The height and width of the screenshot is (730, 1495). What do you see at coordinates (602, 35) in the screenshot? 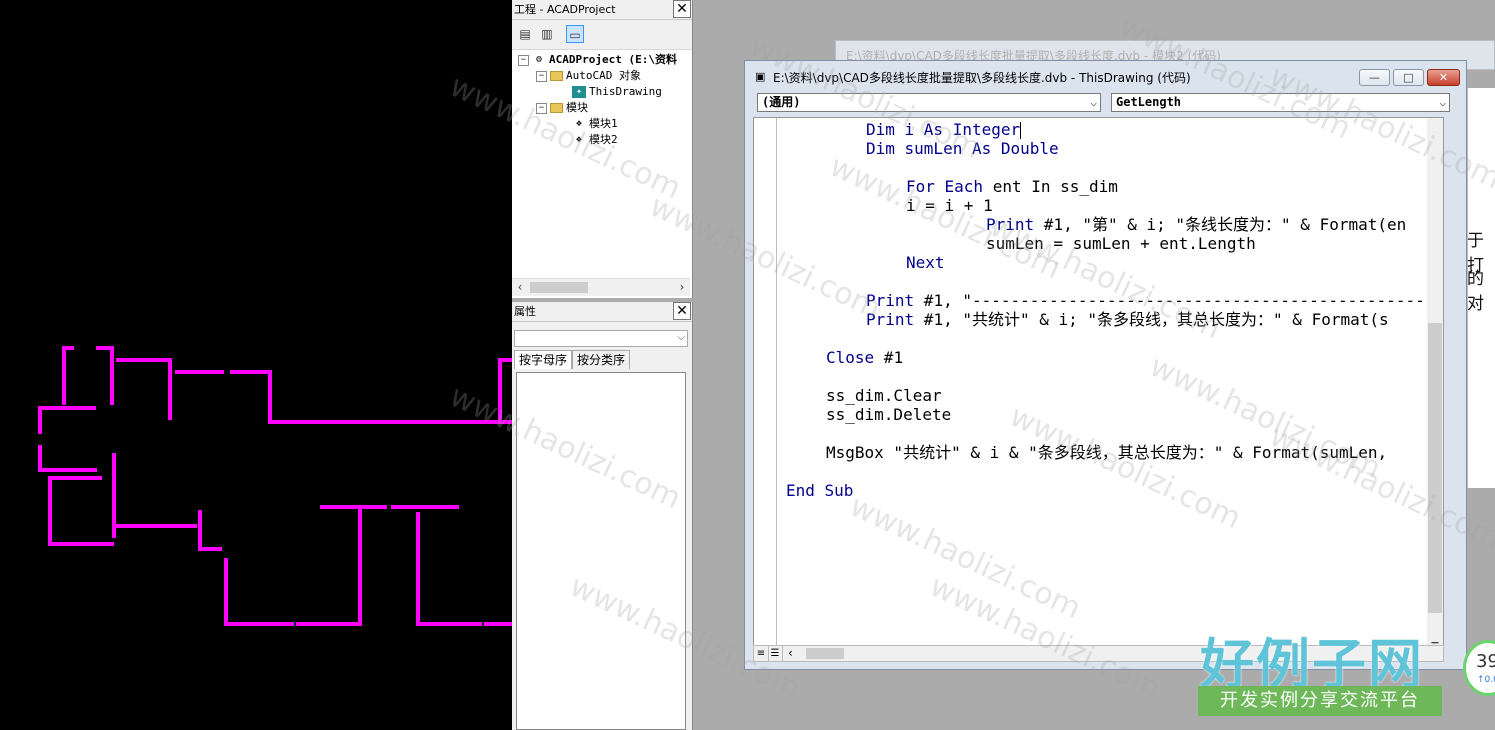
I see `project-toolbar: ▤ ▥ ▭` at bounding box center [602, 35].